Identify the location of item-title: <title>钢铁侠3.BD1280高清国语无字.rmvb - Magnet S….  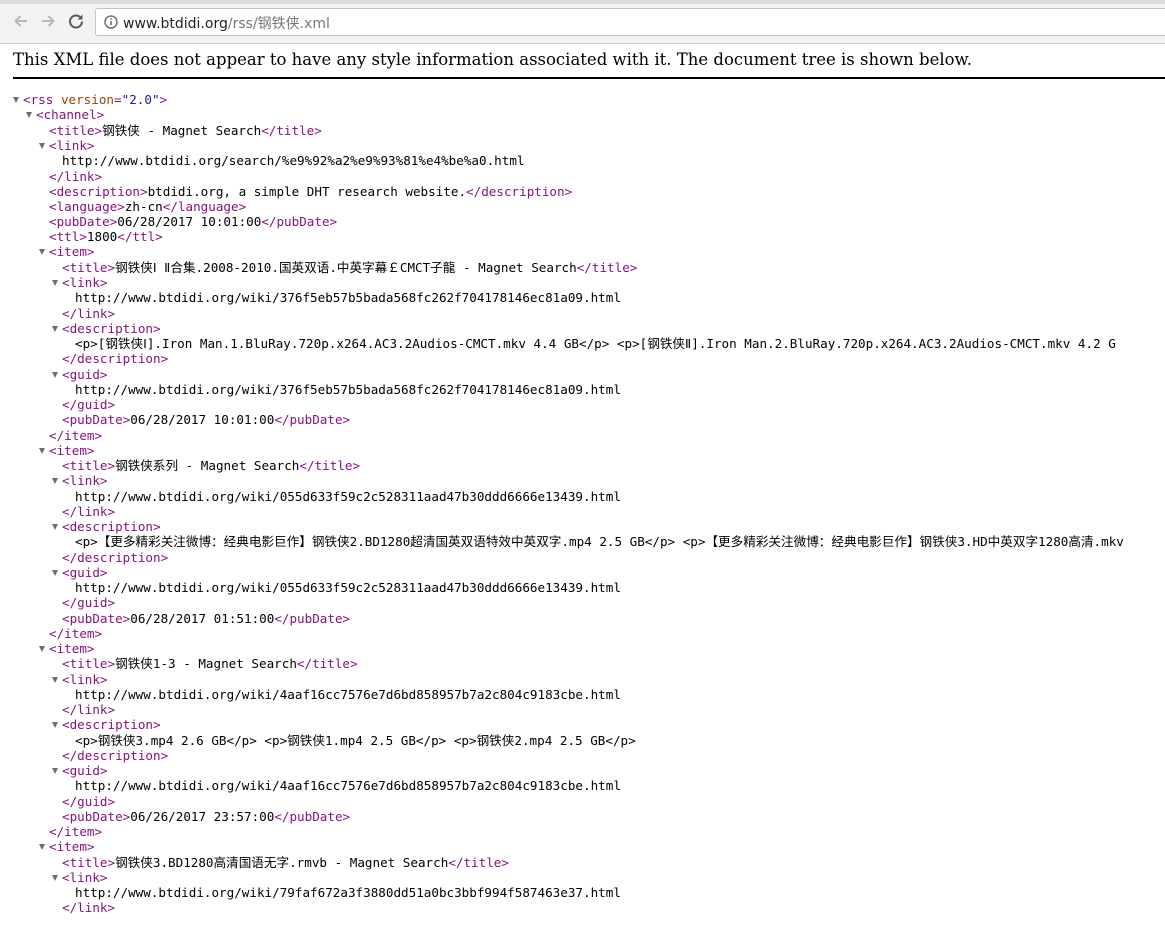
(285, 862).